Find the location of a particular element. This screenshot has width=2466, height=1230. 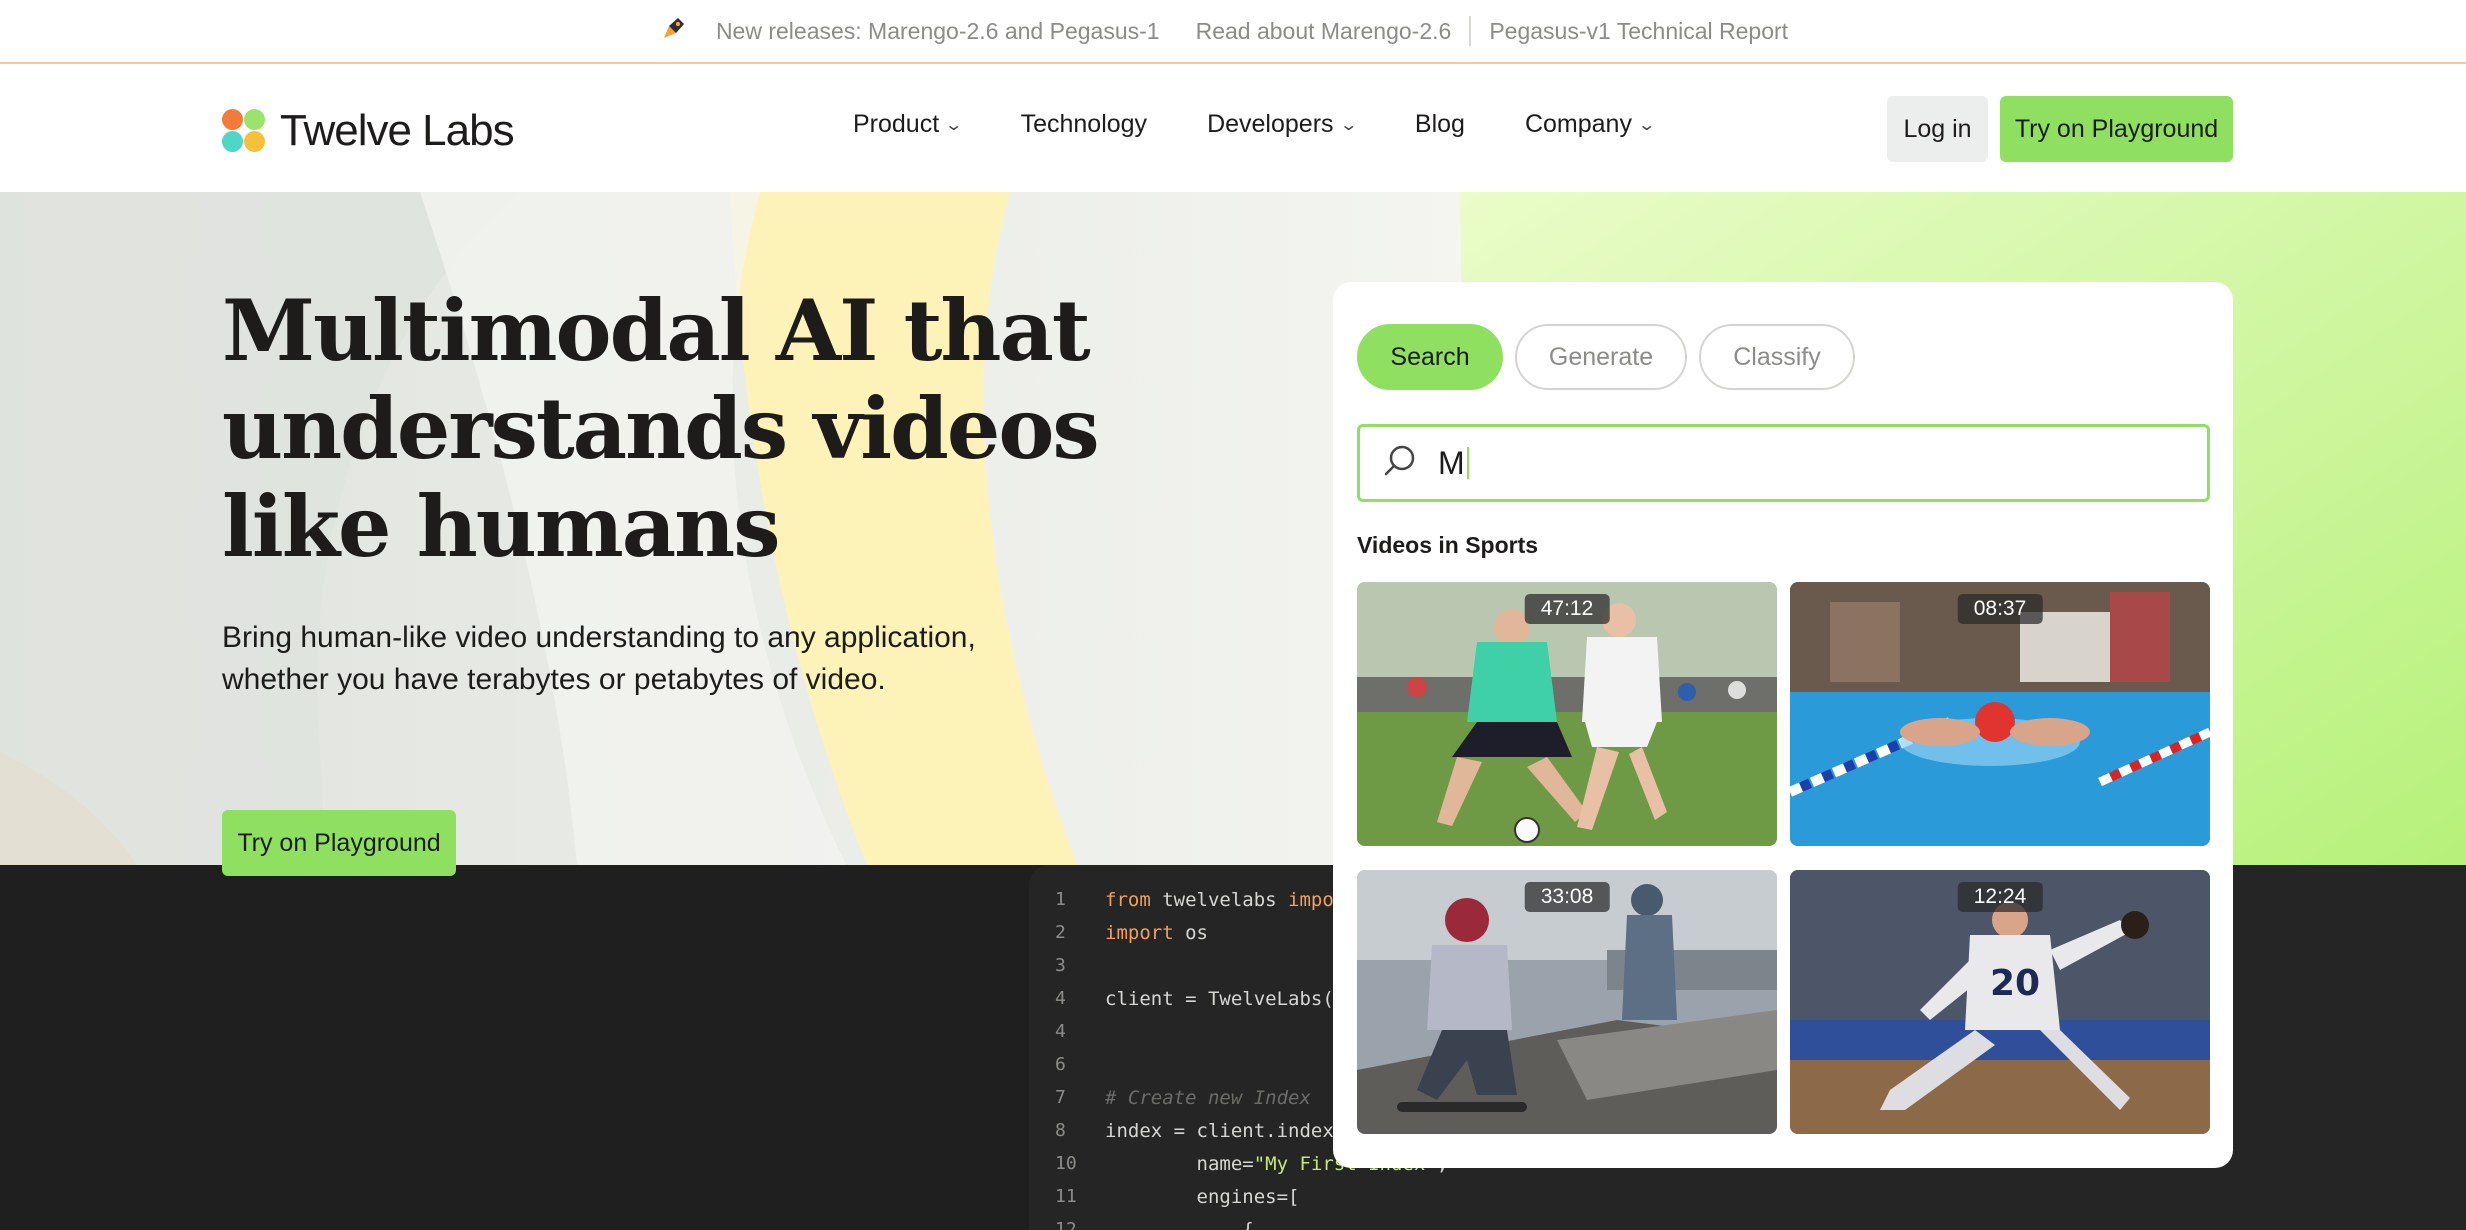

logo: Twelve Labs is located at coordinates (368, 131).